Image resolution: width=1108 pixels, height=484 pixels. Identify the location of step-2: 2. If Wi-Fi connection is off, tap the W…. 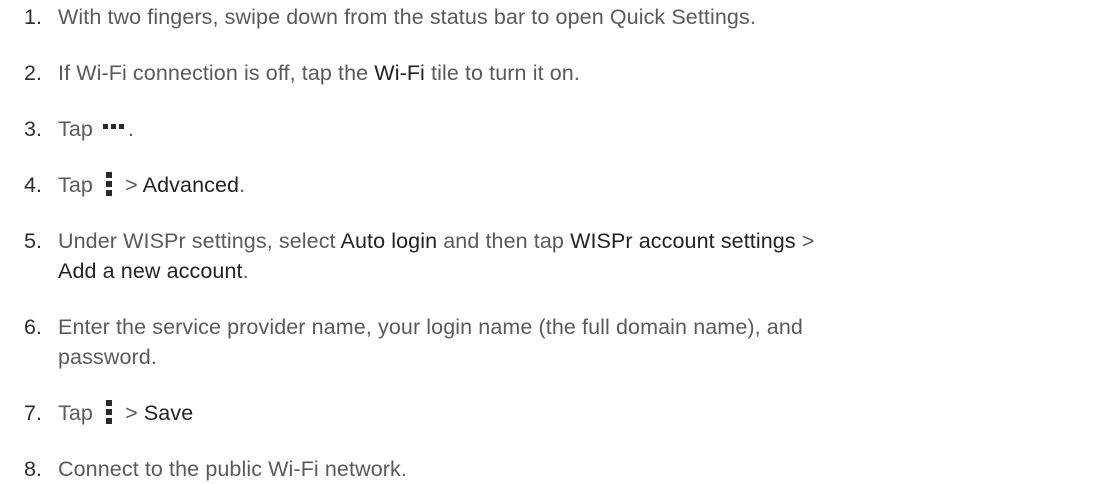
(302, 73).